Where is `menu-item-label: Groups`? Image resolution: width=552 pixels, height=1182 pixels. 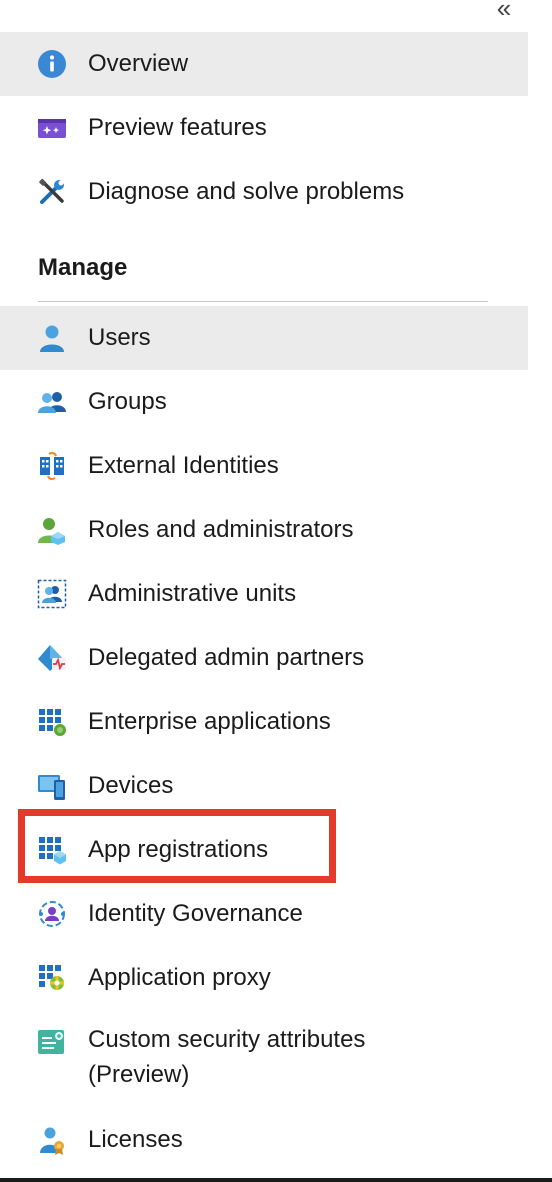 menu-item-label: Groups is located at coordinates (127, 401).